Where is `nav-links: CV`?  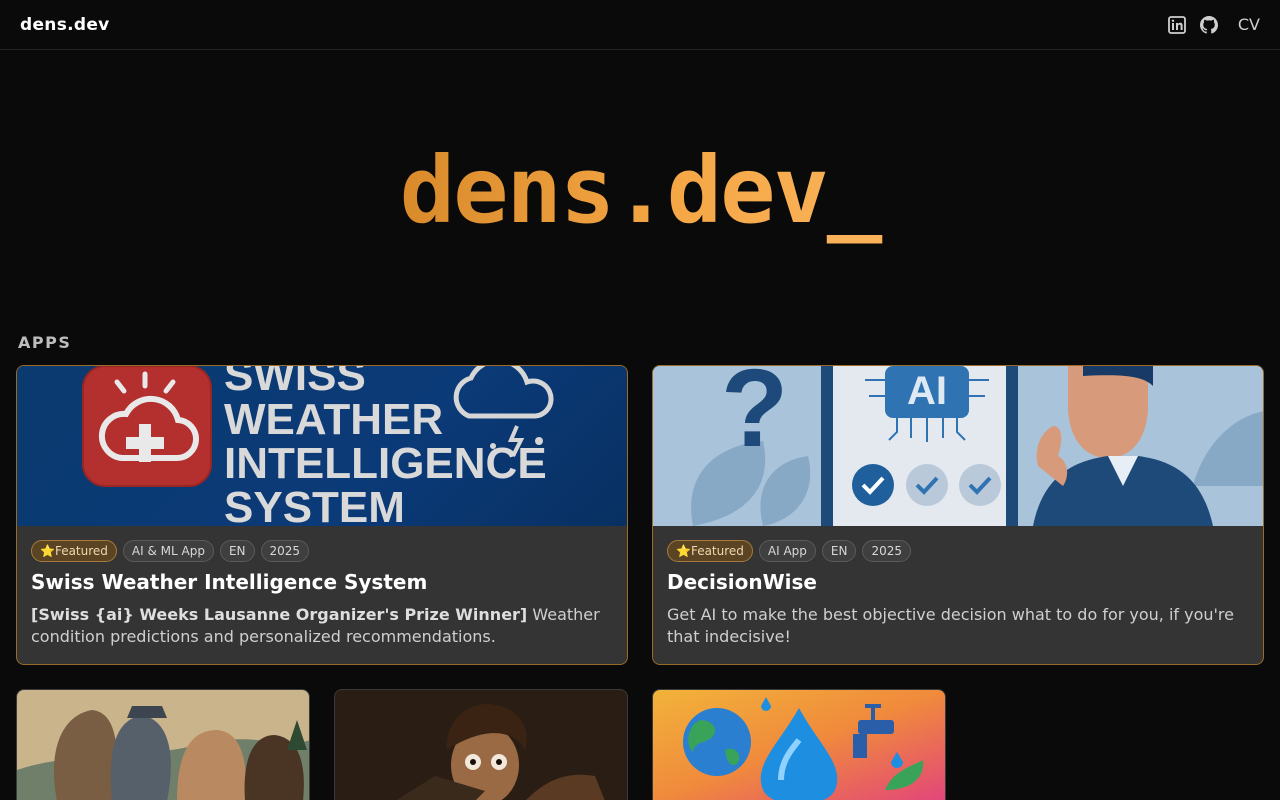
nav-links: CV is located at coordinates (1213, 24).